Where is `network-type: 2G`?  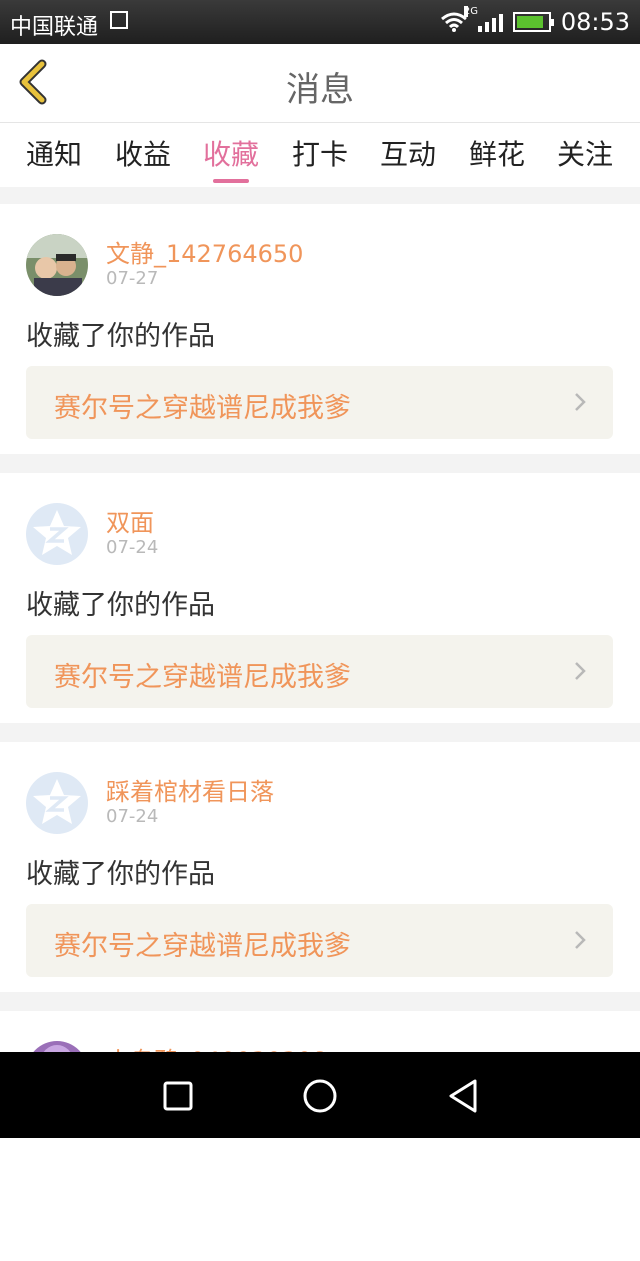
network-type: 2G is located at coordinates (470, 11).